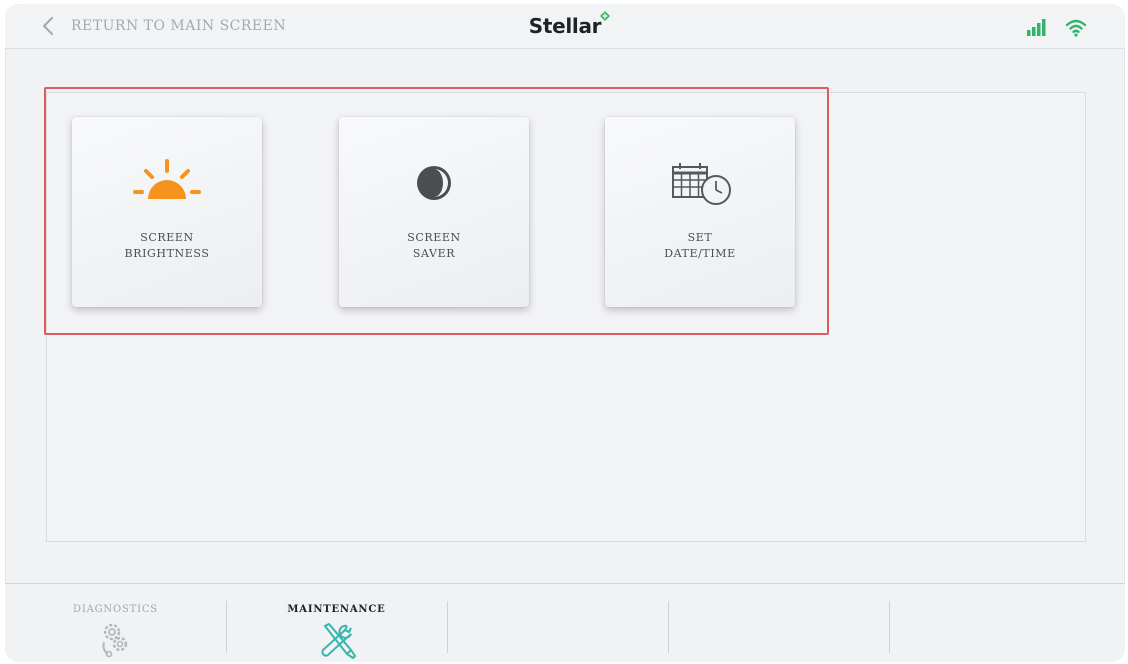 The image size is (1128, 664). I want to click on brand-name: Stellar, so click(565, 26).